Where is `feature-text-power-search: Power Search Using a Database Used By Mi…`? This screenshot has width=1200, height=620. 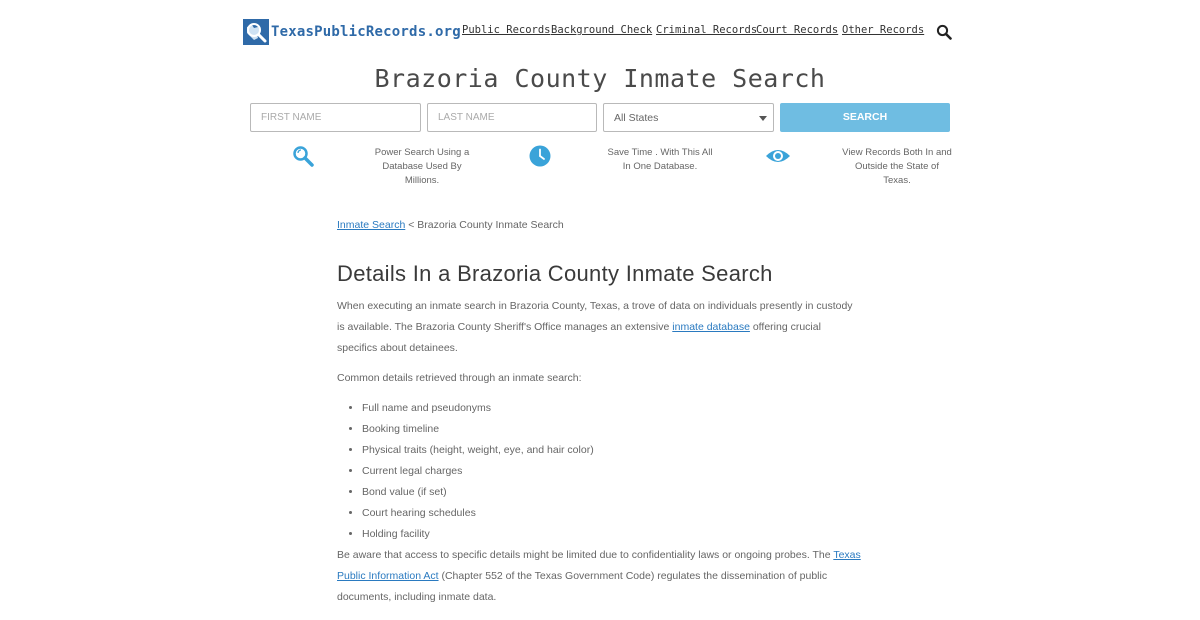 feature-text-power-search: Power Search Using a Database Used By Mi… is located at coordinates (422, 166).